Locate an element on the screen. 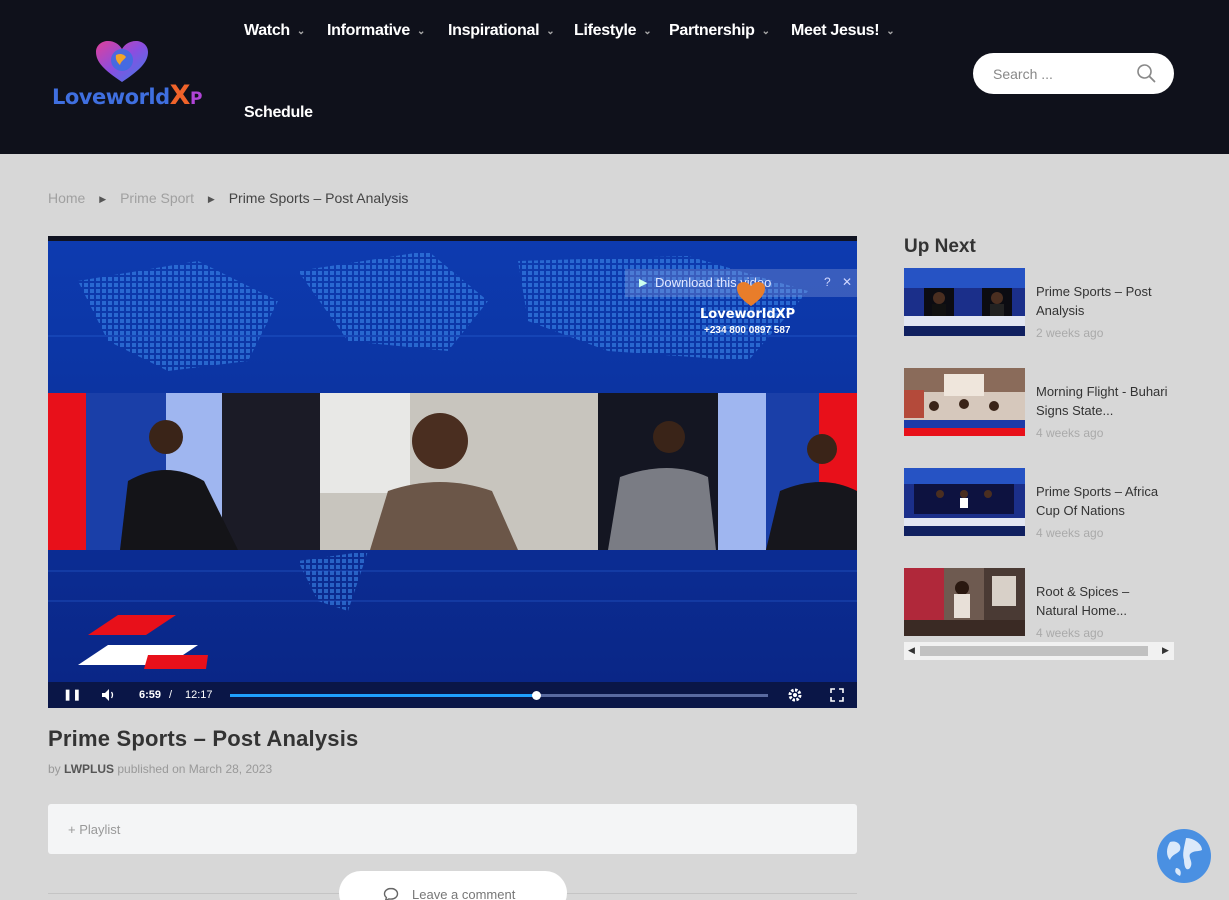 This screenshot has width=1229, height=900. playlist-panel: + Playlist is located at coordinates (452, 829).